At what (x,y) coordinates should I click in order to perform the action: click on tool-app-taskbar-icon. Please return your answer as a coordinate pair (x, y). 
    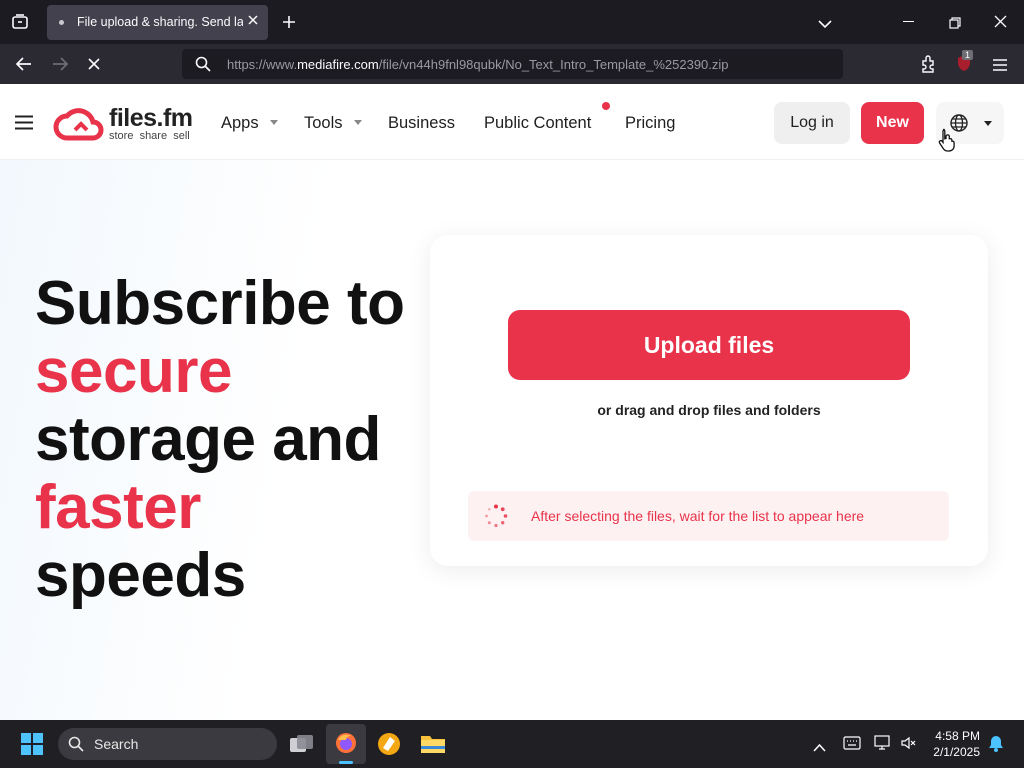
    Looking at the image, I should click on (389, 746).